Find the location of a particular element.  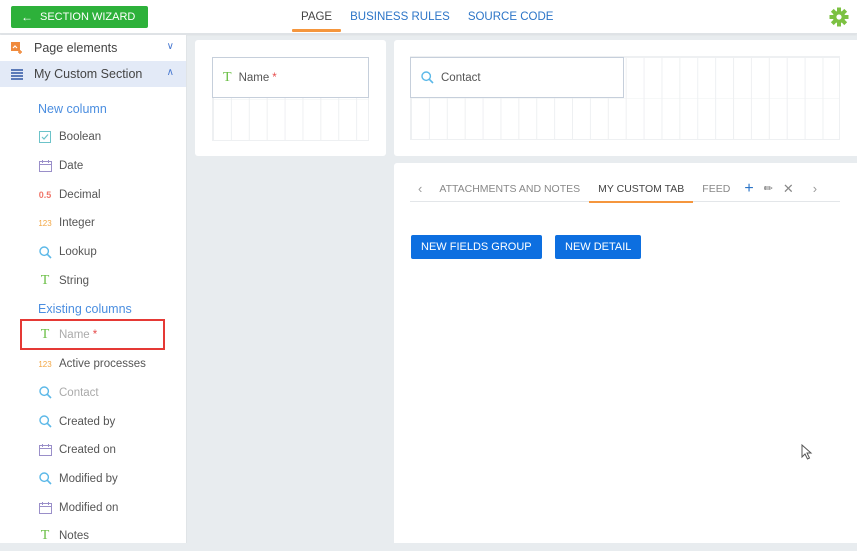

existing-column-created-on: Created on is located at coordinates (93, 450).